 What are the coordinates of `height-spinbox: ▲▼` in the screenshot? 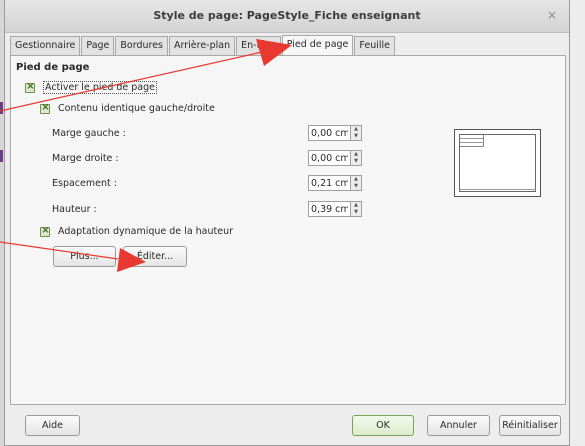 It's located at (335, 209).